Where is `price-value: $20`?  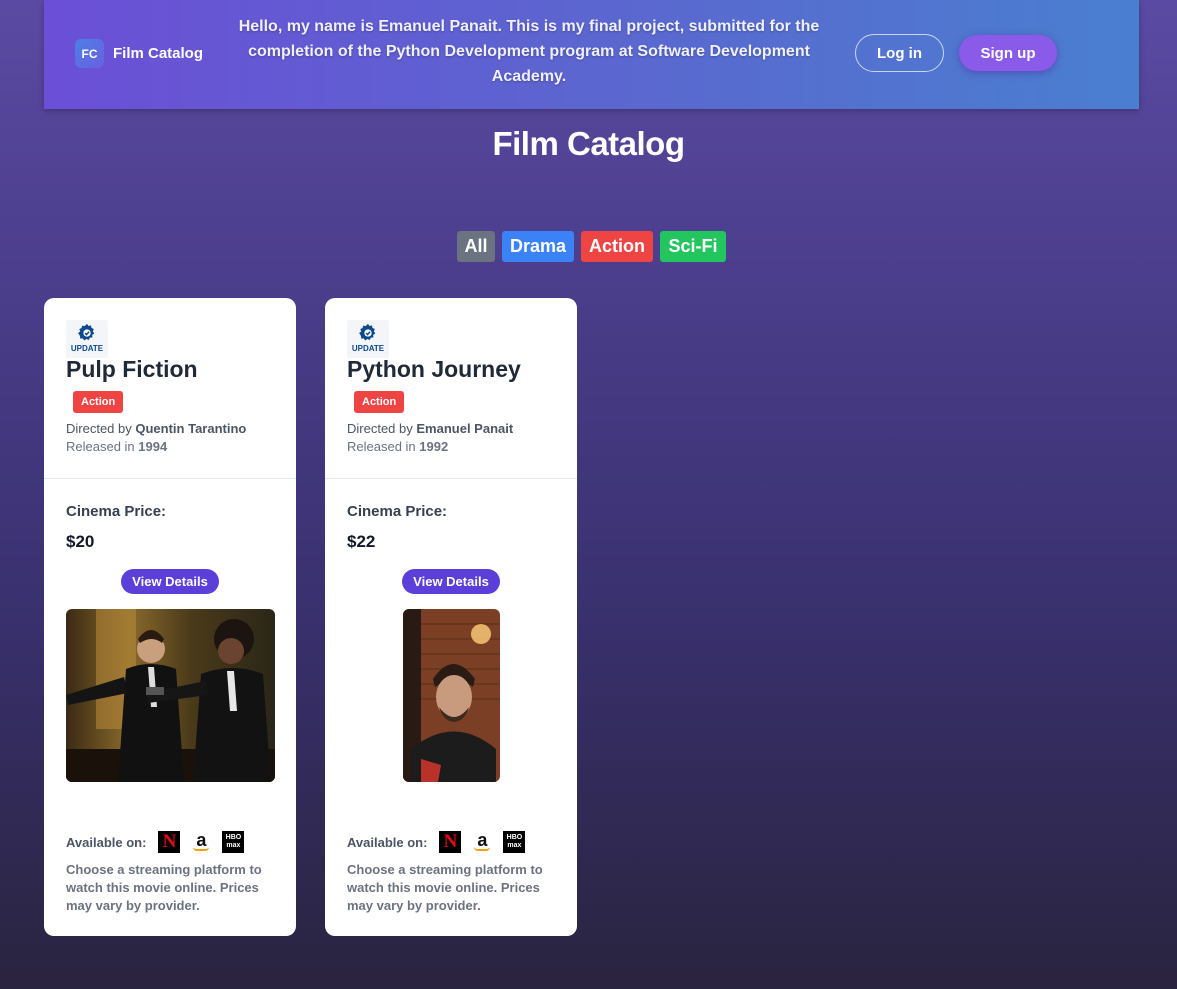 price-value: $20 is located at coordinates (80, 541).